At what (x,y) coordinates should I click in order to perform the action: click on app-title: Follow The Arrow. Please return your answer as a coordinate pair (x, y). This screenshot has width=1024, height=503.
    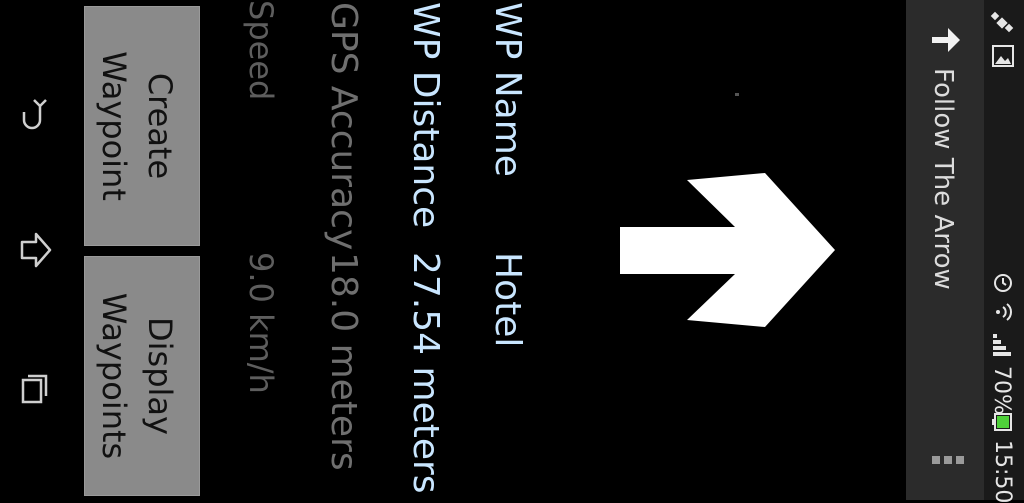
    Looking at the image, I should click on (943, 179).